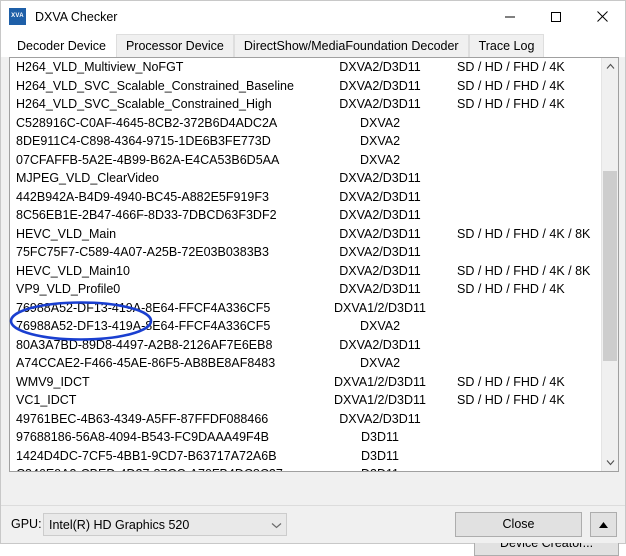  I want to click on tab-decoder-device: Decoder Device, so click(61, 45).